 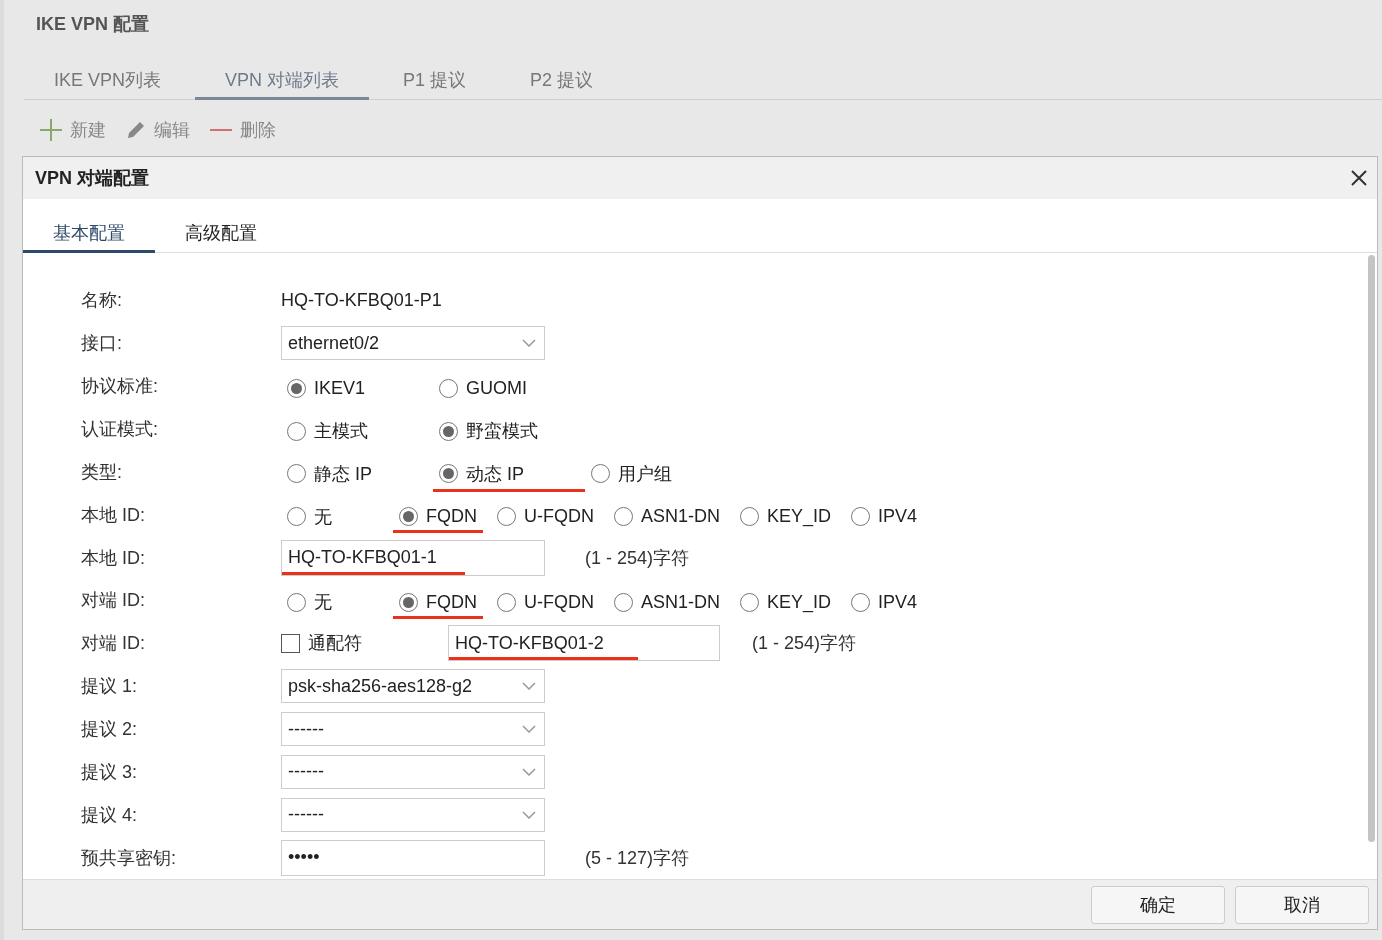 I want to click on radio-option: 用户组, so click(x=661, y=474).